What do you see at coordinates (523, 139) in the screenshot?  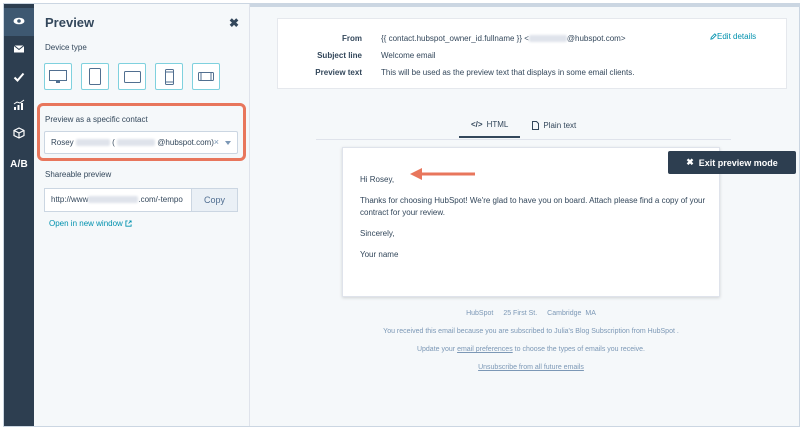 I see `tabs-divider` at bounding box center [523, 139].